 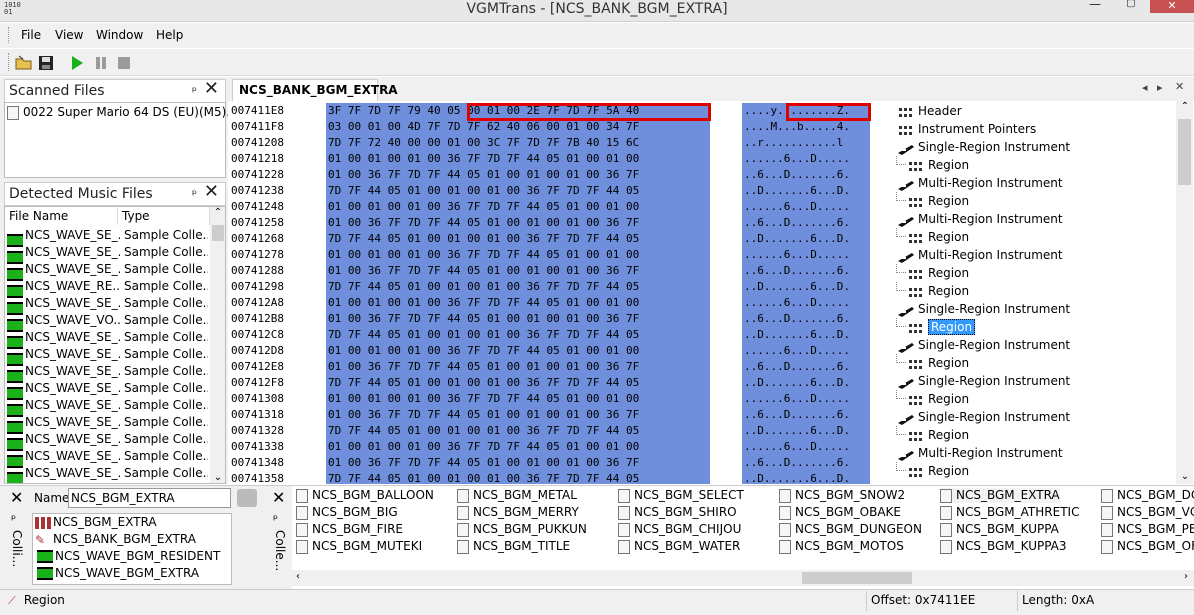 What do you see at coordinates (518, 512) in the screenshot?
I see `collection-item: NCS_BGM_MERRY` at bounding box center [518, 512].